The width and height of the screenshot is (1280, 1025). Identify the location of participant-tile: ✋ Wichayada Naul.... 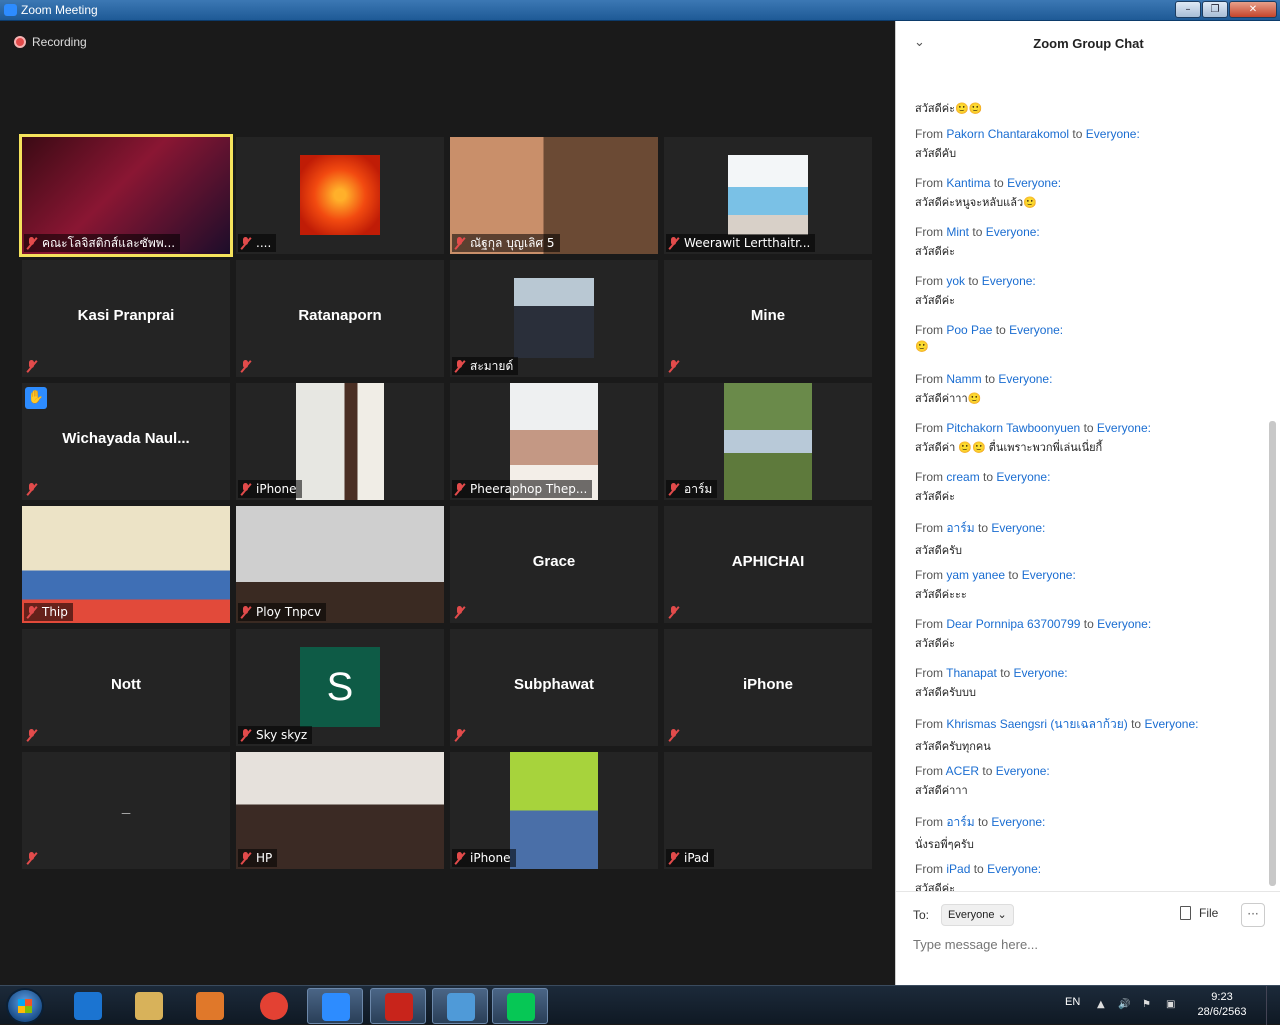
(126, 441).